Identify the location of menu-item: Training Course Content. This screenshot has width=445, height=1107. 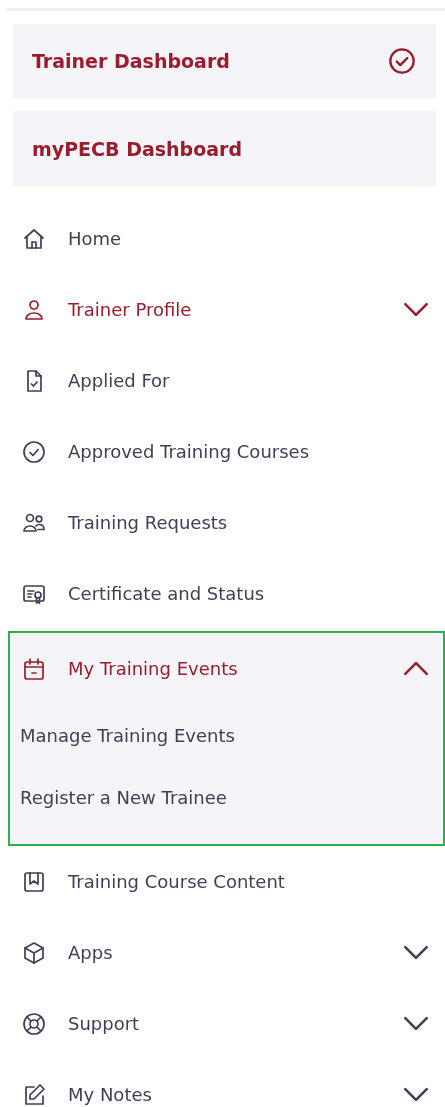
(222, 881).